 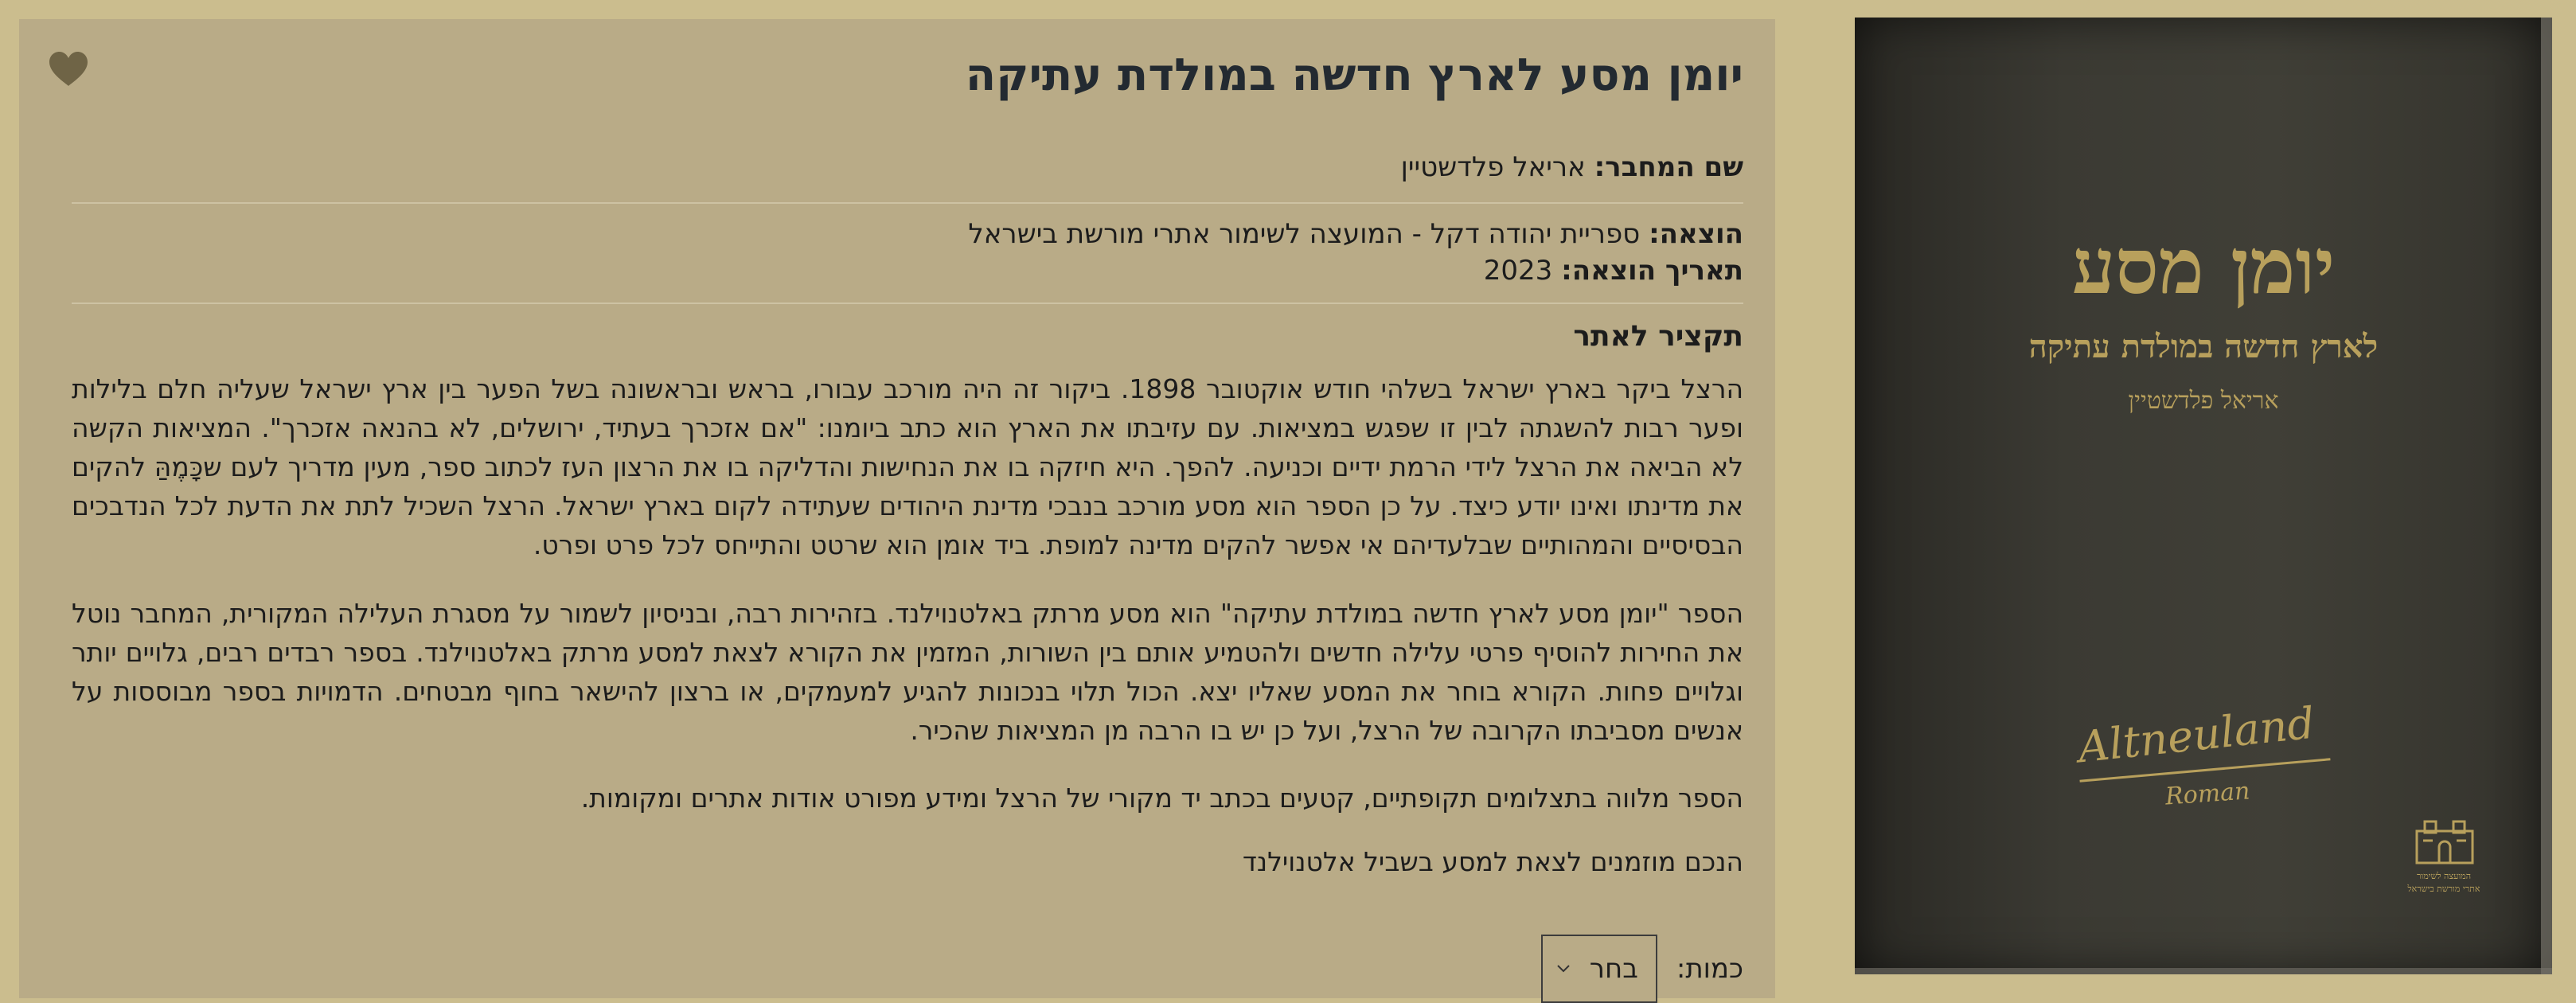 I want to click on cover-author: אריאל פלדשטיין, so click(x=2203, y=401).